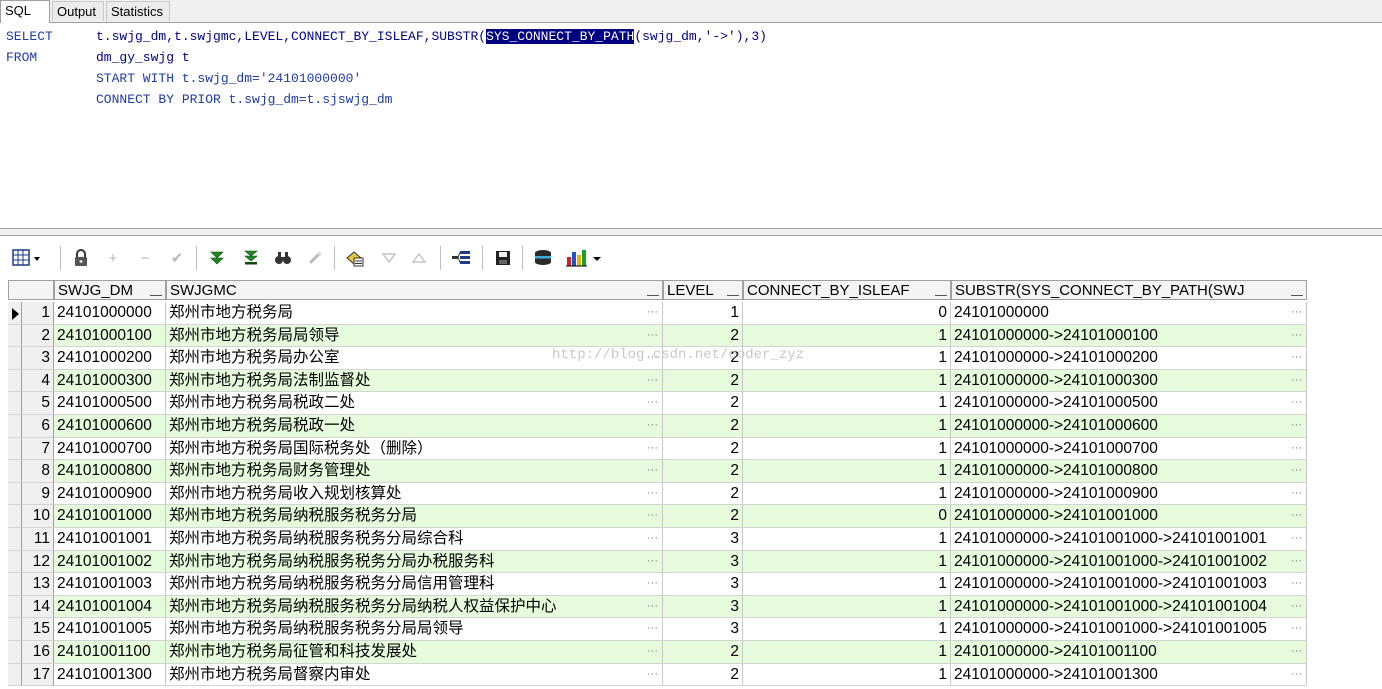  What do you see at coordinates (38, 471) in the screenshot?
I see `row-number: 8` at bounding box center [38, 471].